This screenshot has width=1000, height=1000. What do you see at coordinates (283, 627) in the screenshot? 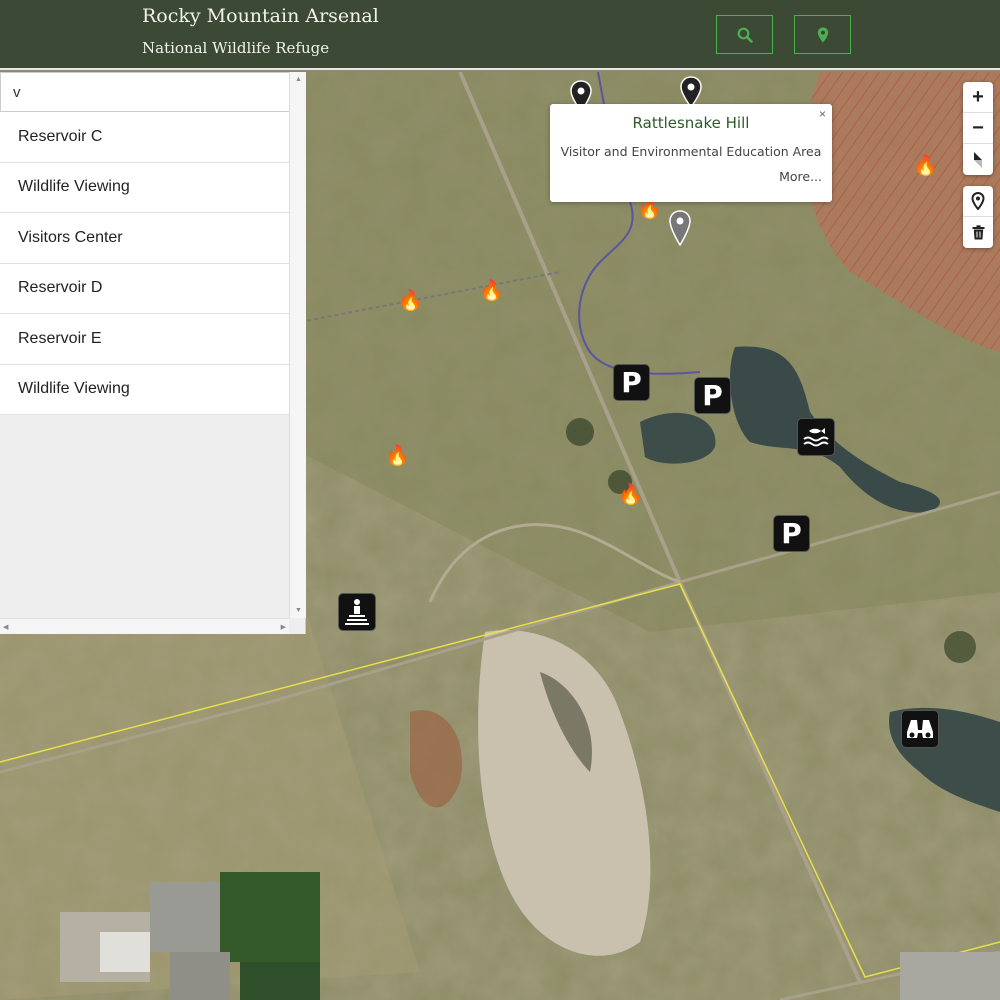
I see `scroll-right-icon: ▶` at bounding box center [283, 627].